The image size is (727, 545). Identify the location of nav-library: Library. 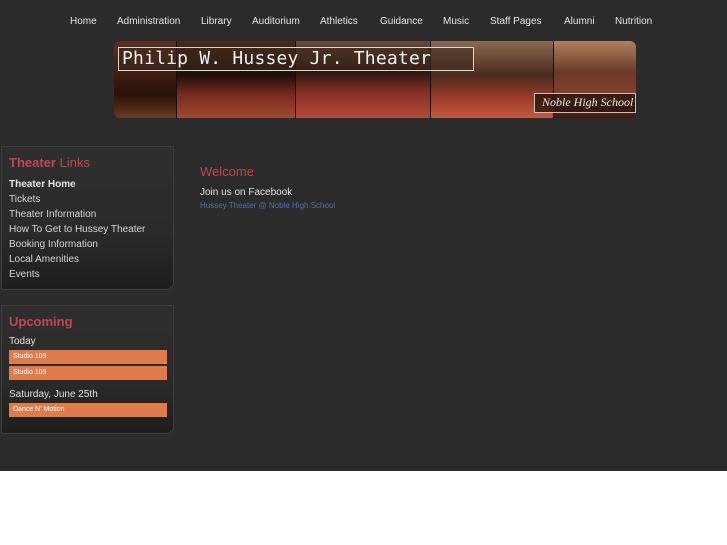
(216, 21).